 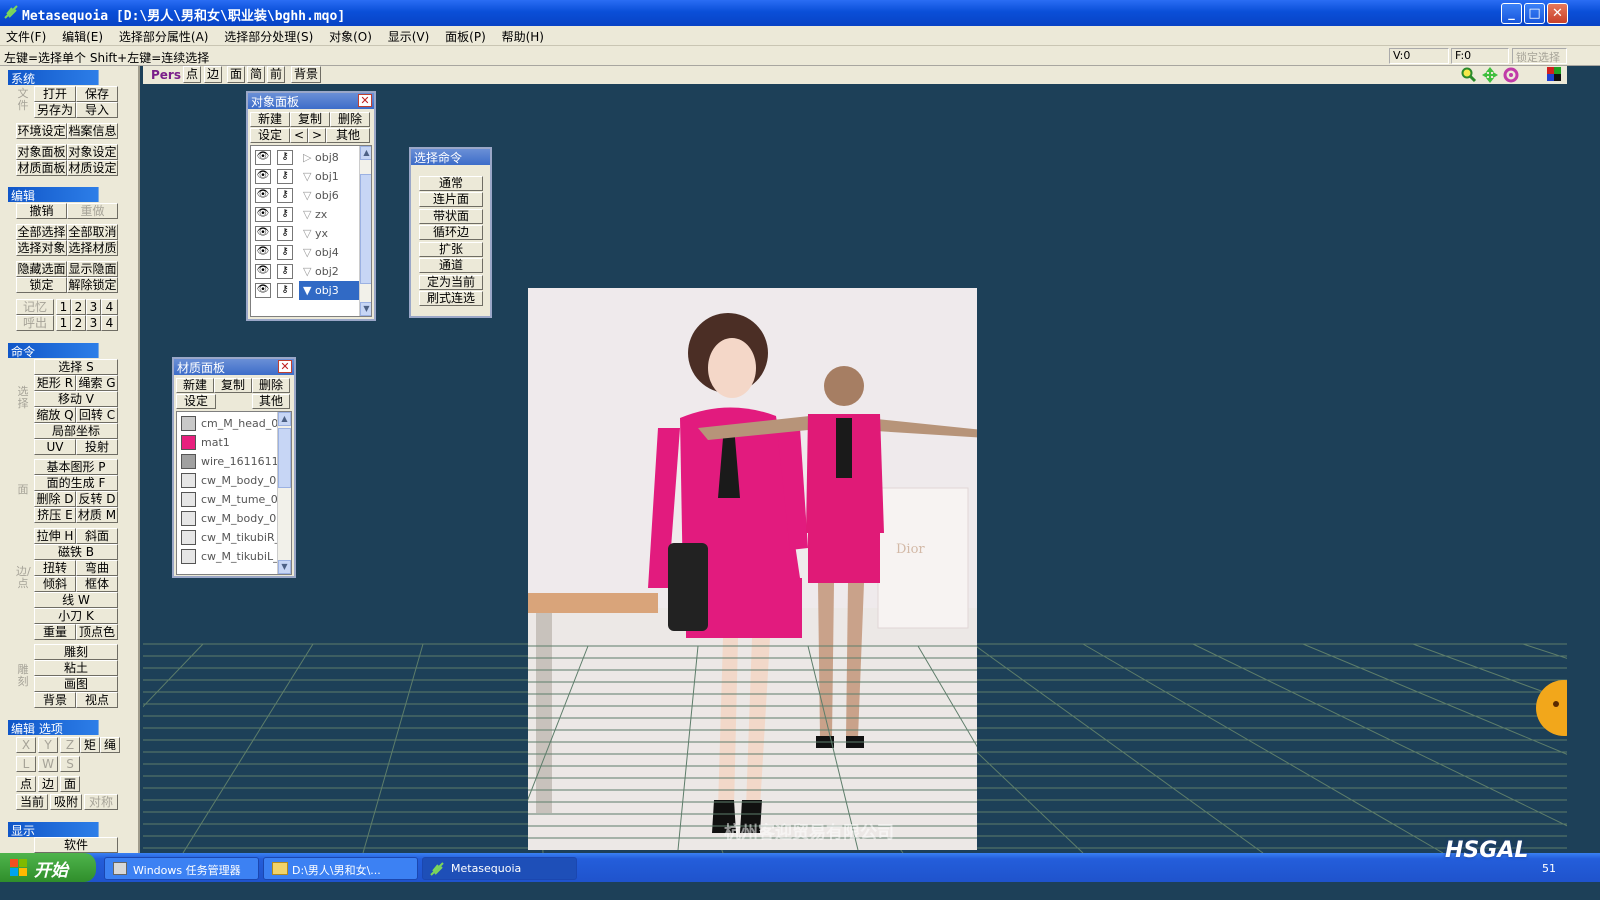 I want to click on obj-delete-button: 删除, so click(x=350, y=119).